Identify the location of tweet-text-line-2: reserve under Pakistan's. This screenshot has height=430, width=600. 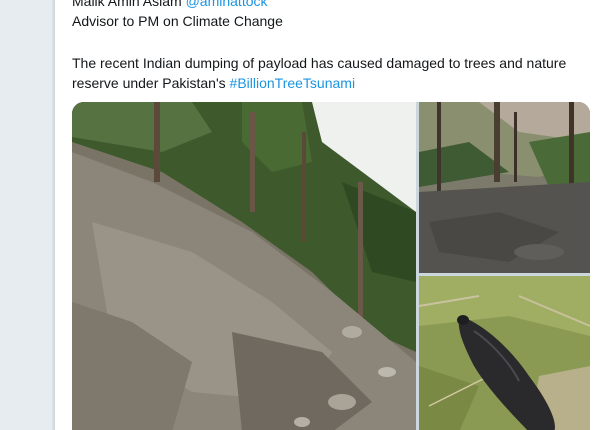
(151, 83).